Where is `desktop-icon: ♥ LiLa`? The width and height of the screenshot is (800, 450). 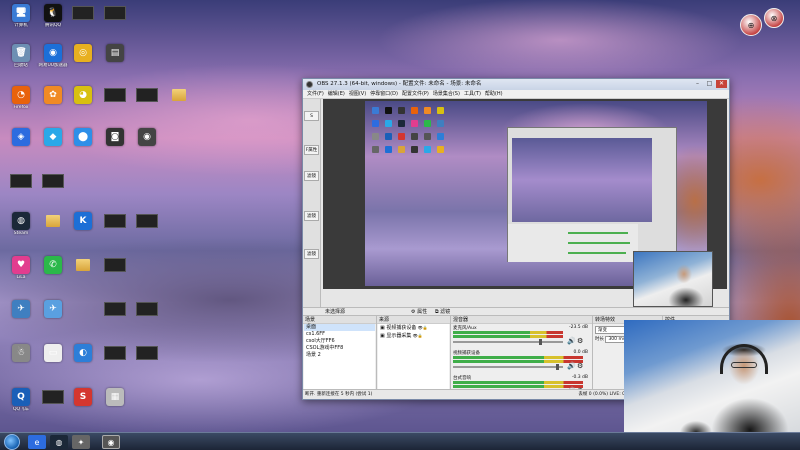
desktop-icon: ♥ LiLa is located at coordinates (21, 274).